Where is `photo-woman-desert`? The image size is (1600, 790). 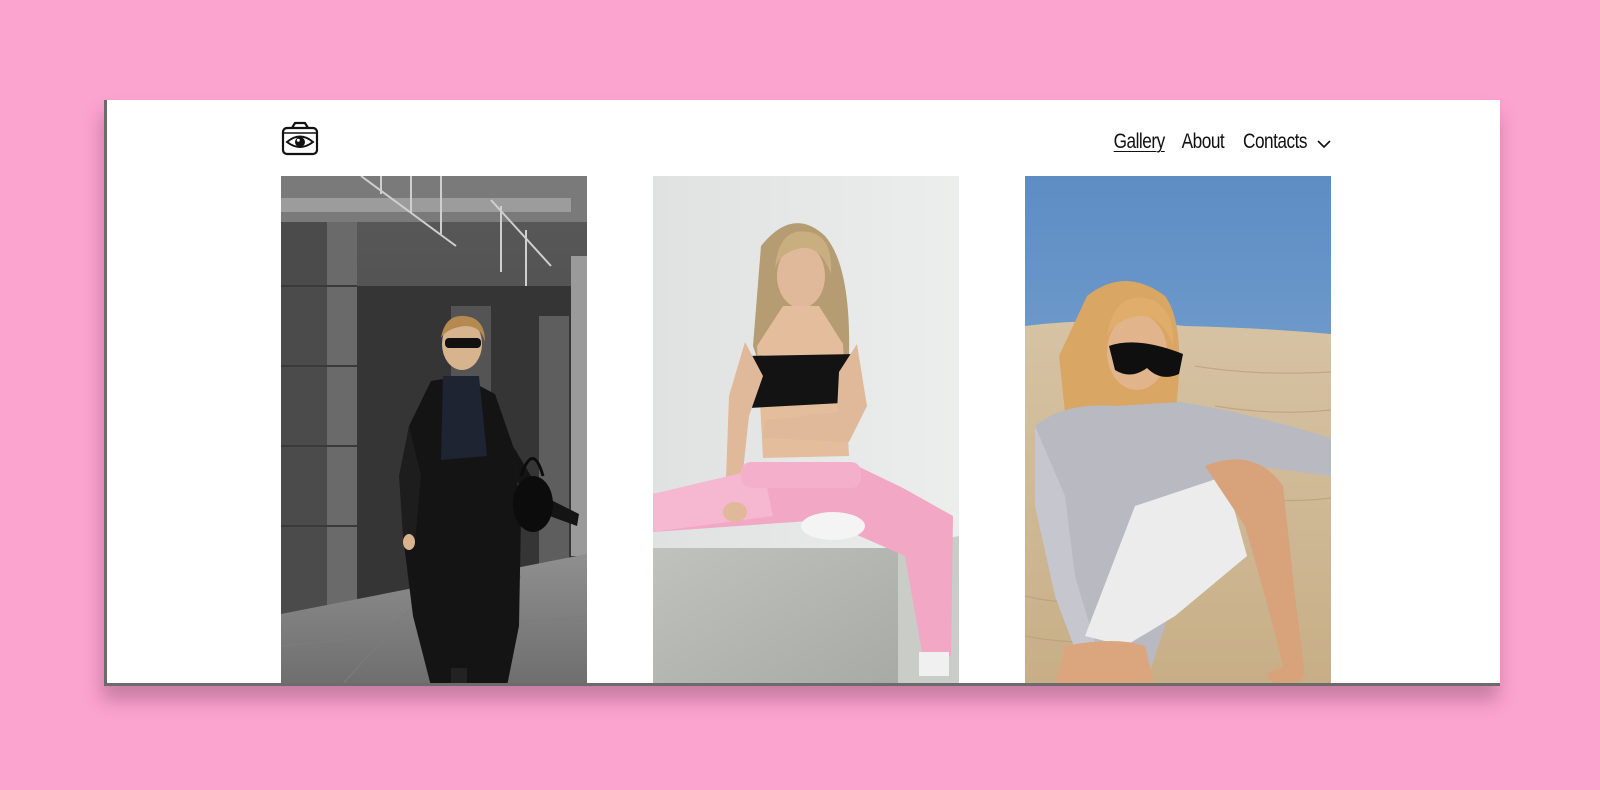 photo-woman-desert is located at coordinates (1178, 429).